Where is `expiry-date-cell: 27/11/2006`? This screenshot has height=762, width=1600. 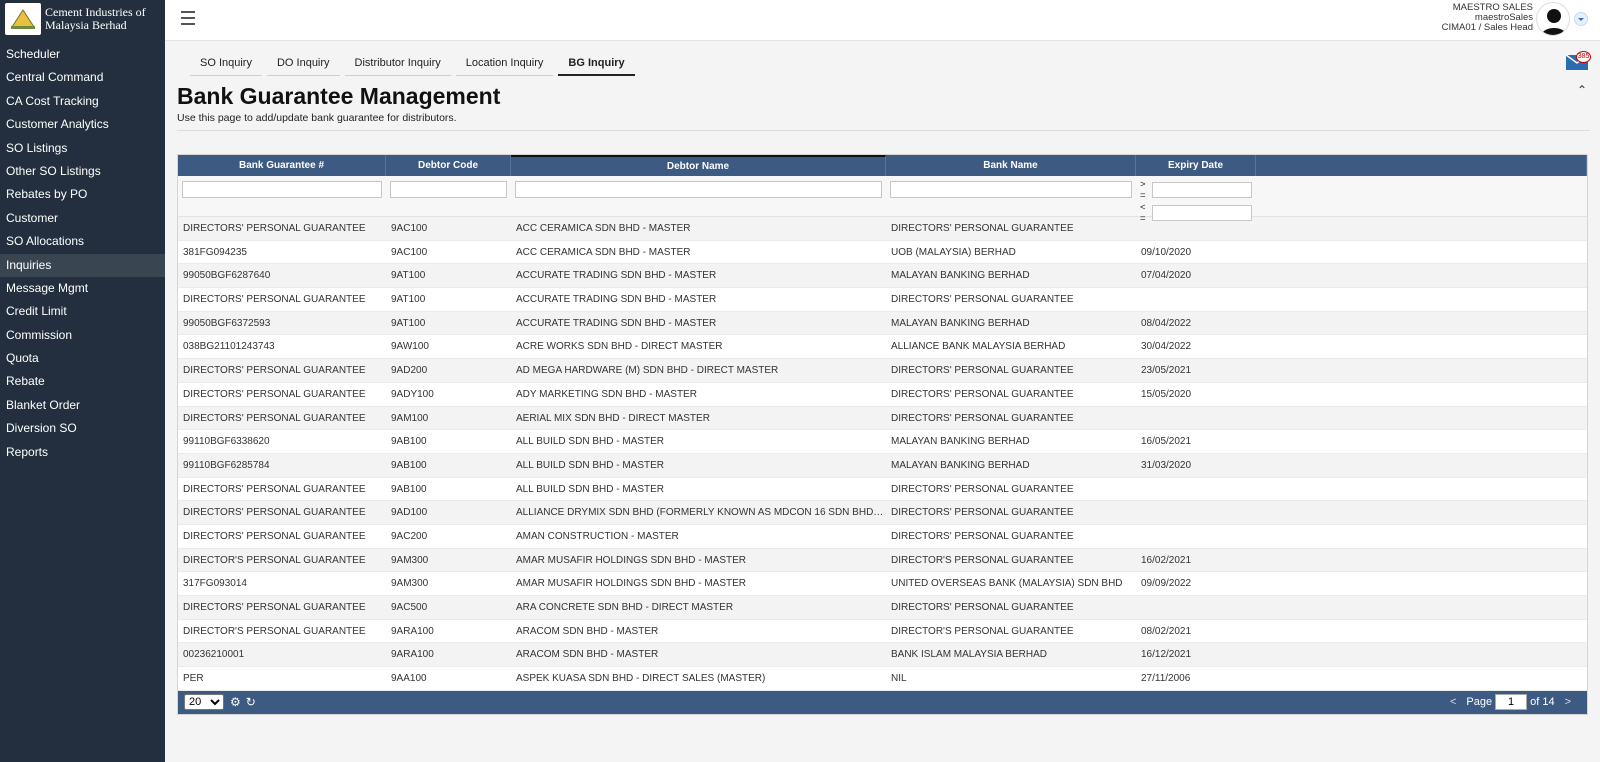
expiry-date-cell: 27/11/2006 is located at coordinates (1166, 679).